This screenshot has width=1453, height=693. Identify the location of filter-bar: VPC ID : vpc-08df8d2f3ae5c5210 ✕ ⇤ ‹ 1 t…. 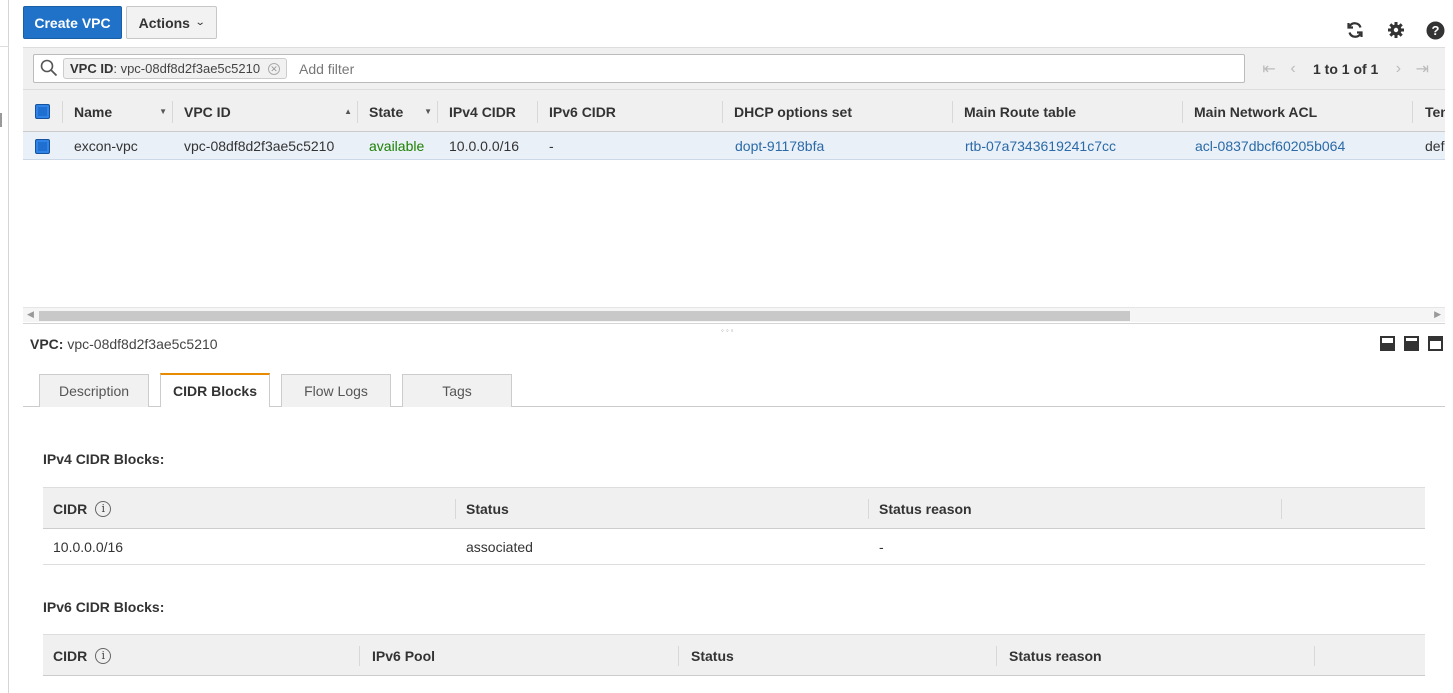
(734, 68).